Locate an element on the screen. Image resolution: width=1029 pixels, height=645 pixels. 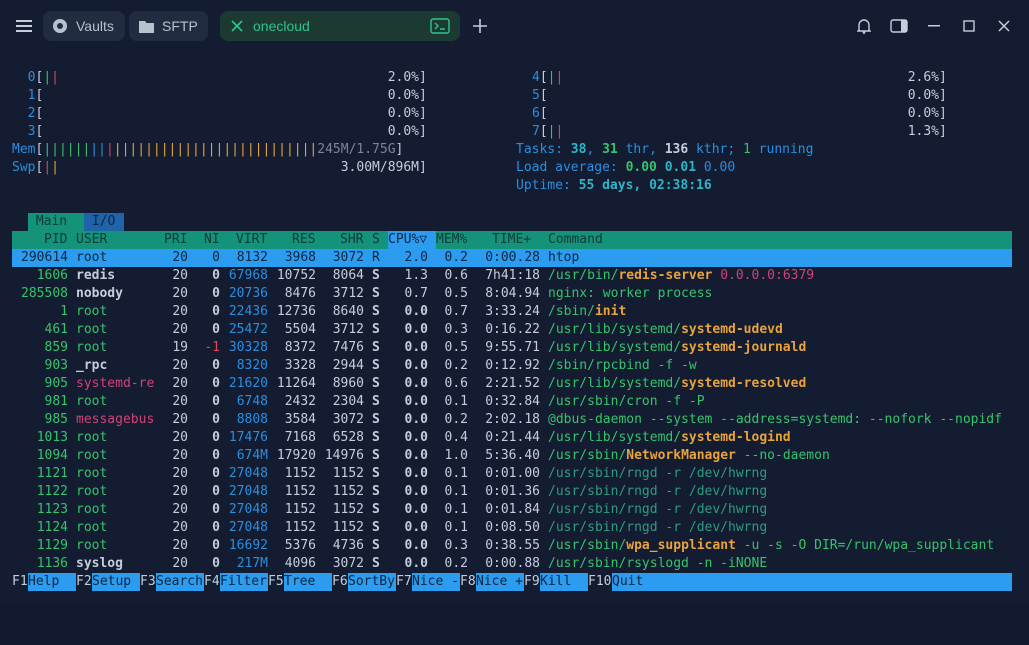
col-time: TIME+ is located at coordinates (511, 240).